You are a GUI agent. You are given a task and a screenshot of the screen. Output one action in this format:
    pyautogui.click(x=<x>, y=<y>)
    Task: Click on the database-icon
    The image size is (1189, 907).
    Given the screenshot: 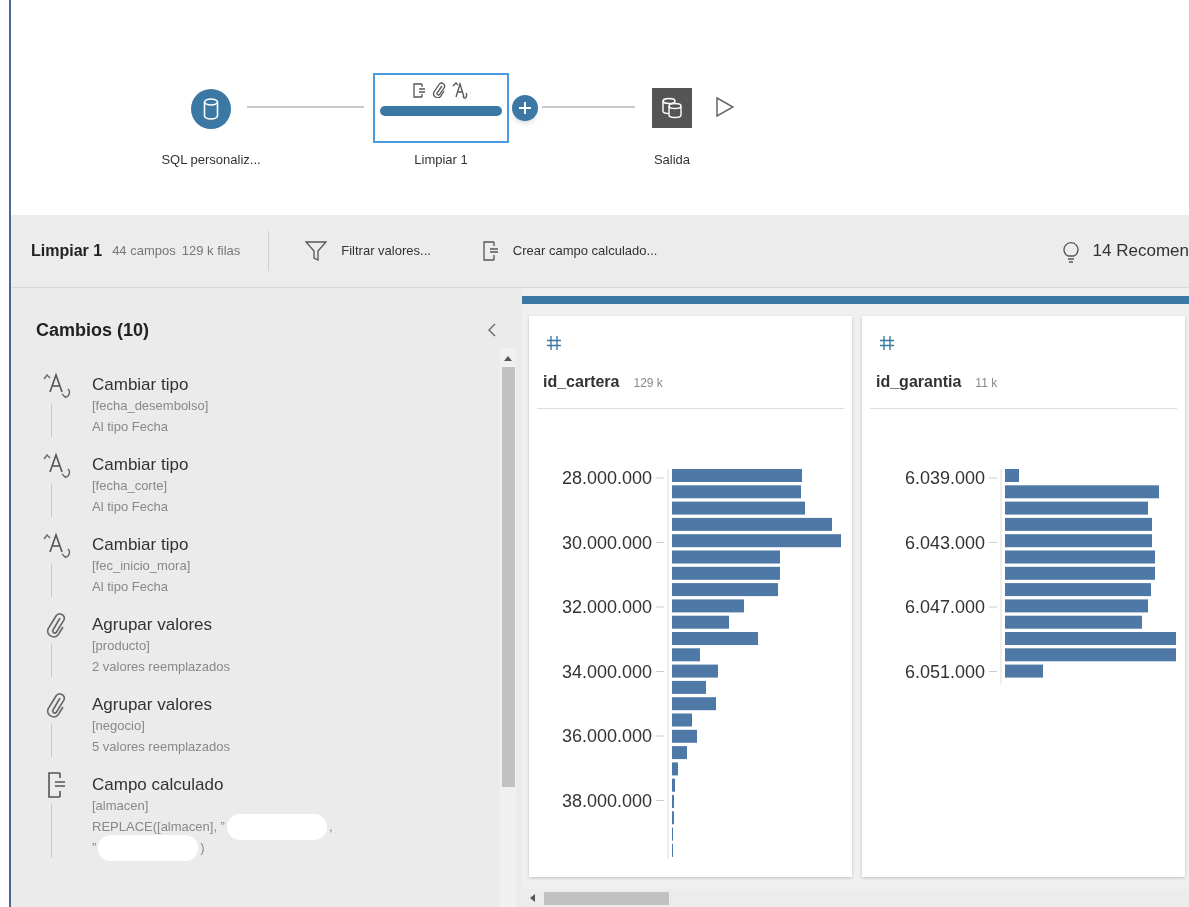 What is the action you would take?
    pyautogui.click(x=211, y=109)
    